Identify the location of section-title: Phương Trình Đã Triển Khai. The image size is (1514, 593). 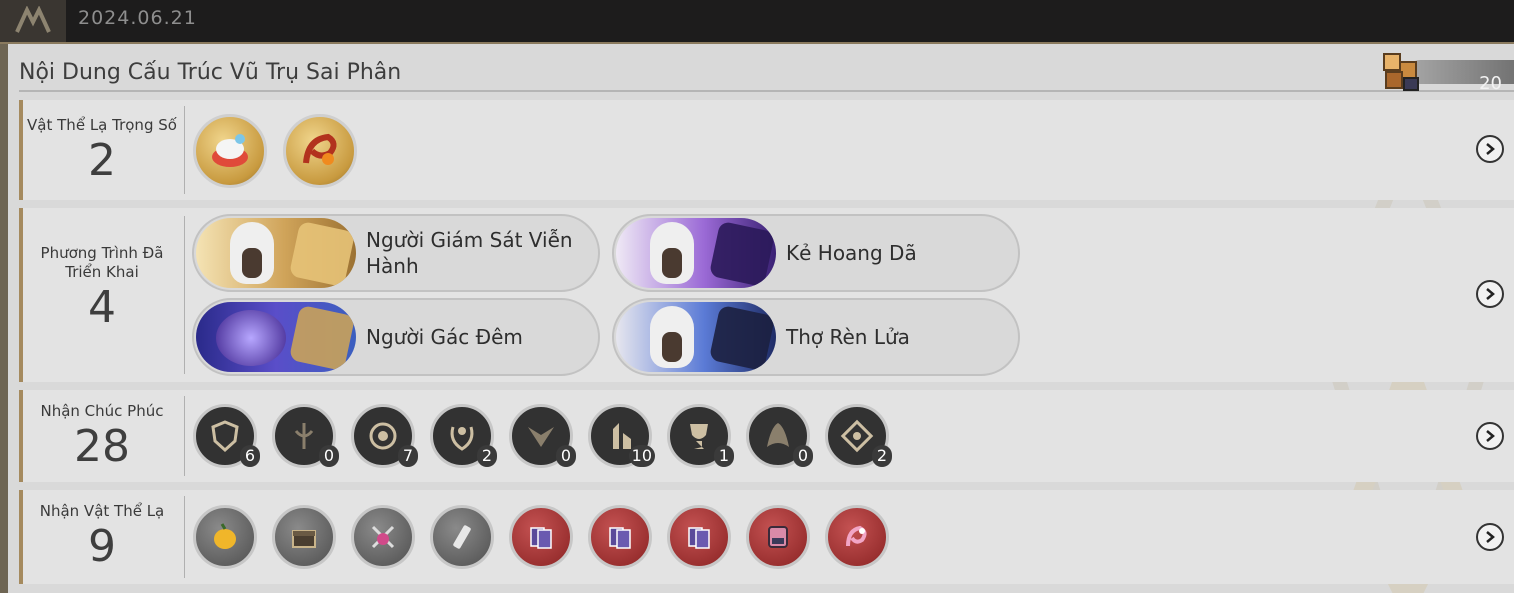
(102, 262).